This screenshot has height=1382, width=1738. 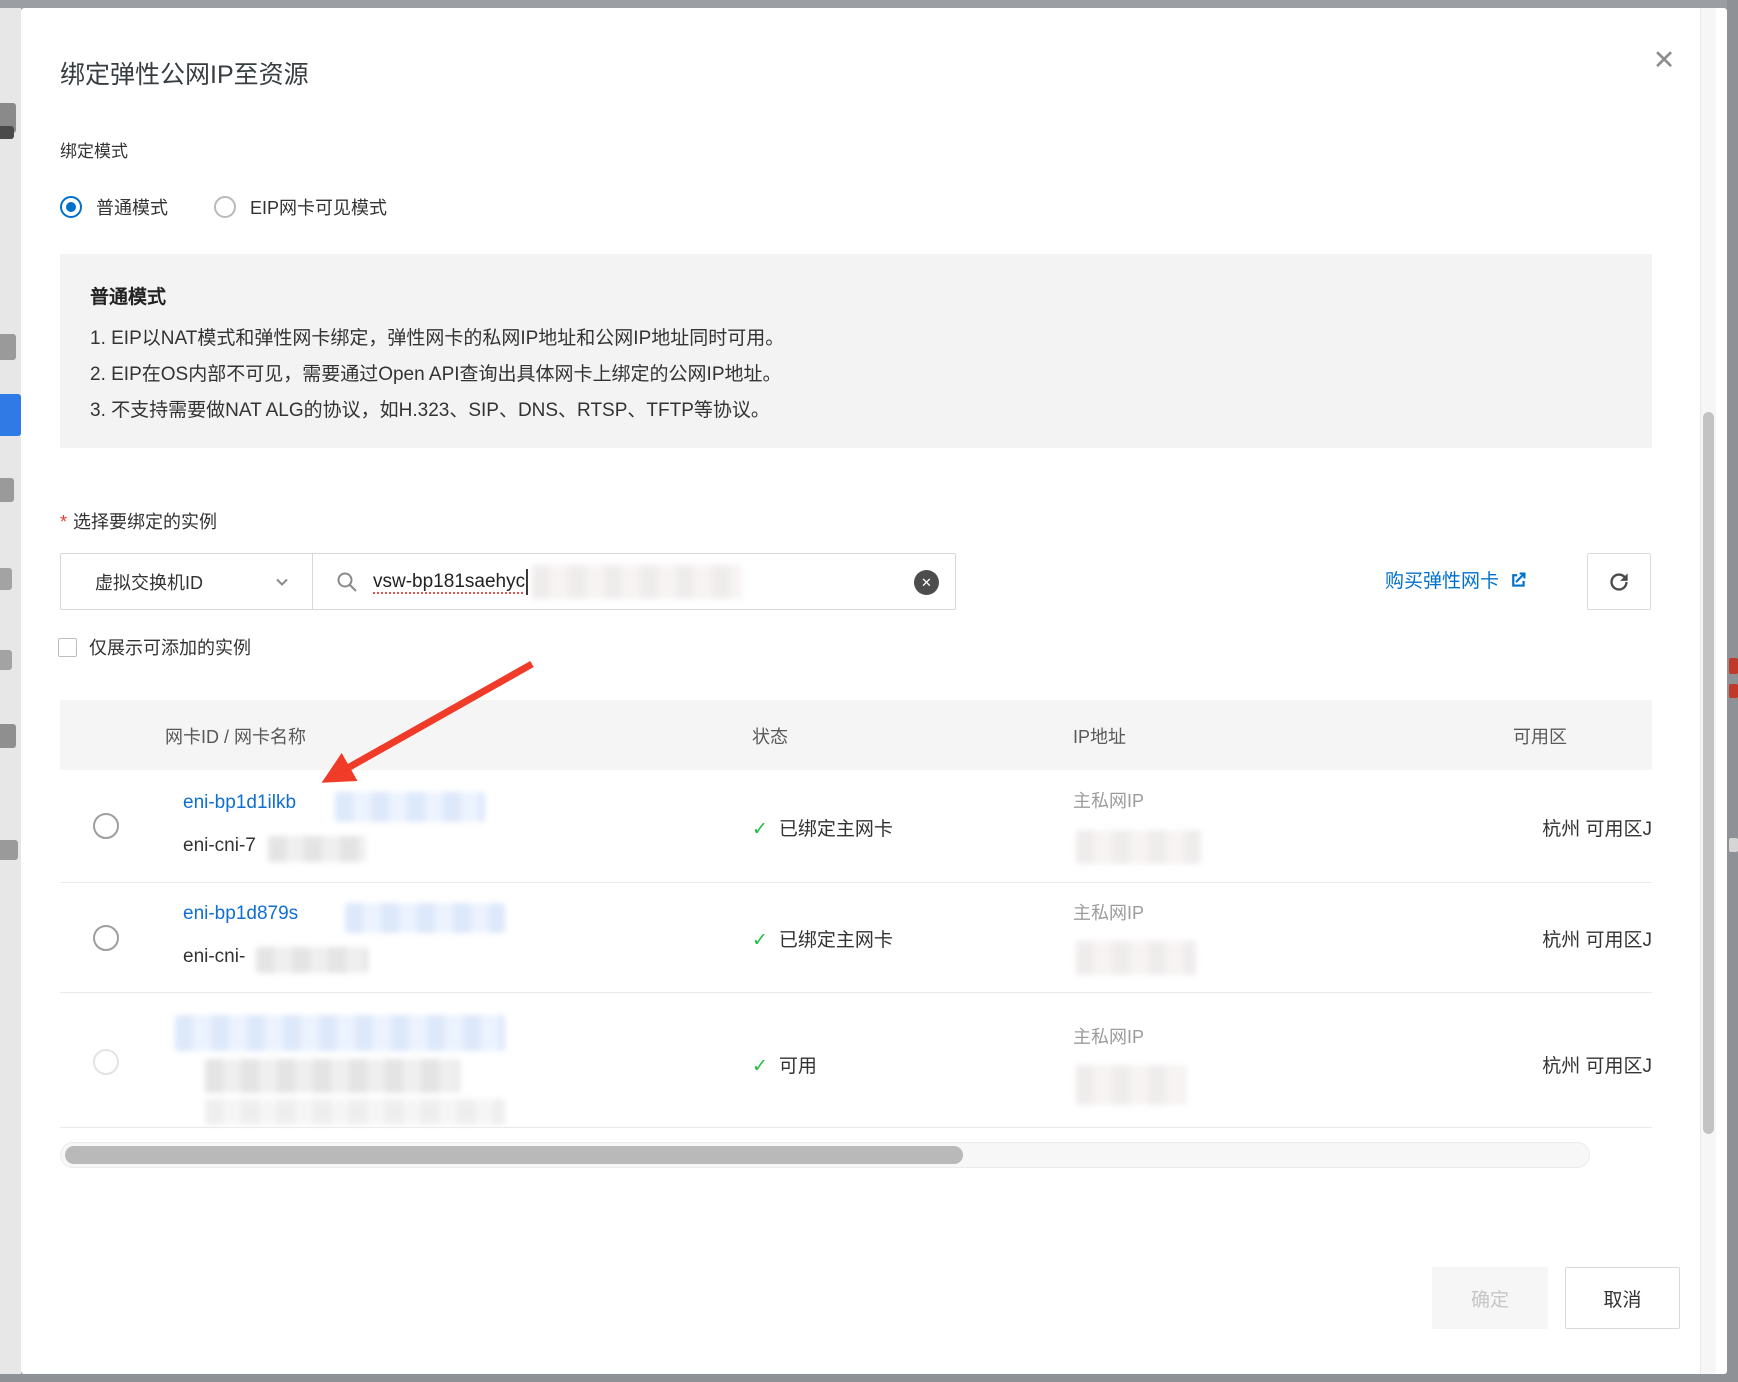 I want to click on table-horizontal-scrollbar, so click(x=825, y=1155).